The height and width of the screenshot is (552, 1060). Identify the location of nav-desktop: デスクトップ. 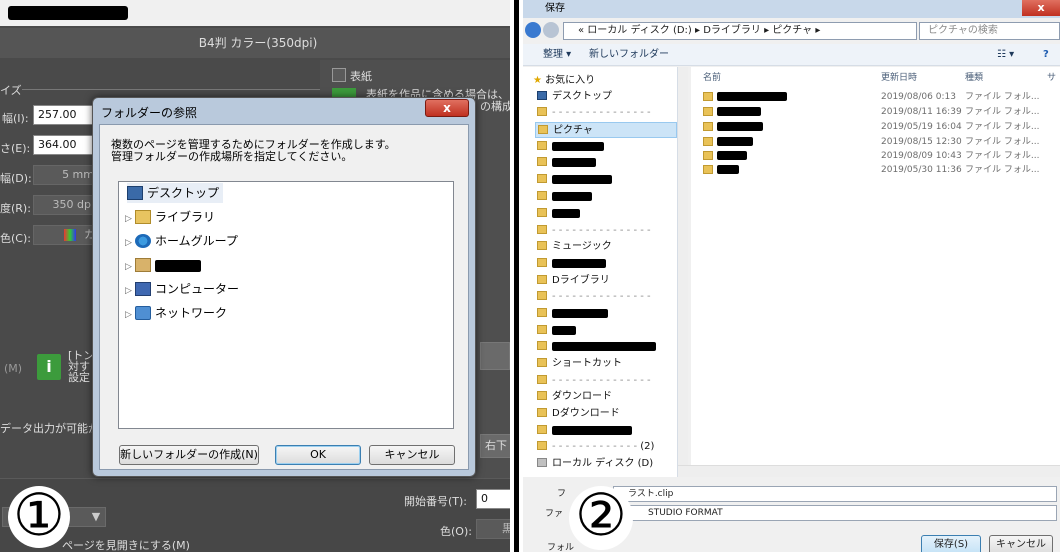
(574, 97).